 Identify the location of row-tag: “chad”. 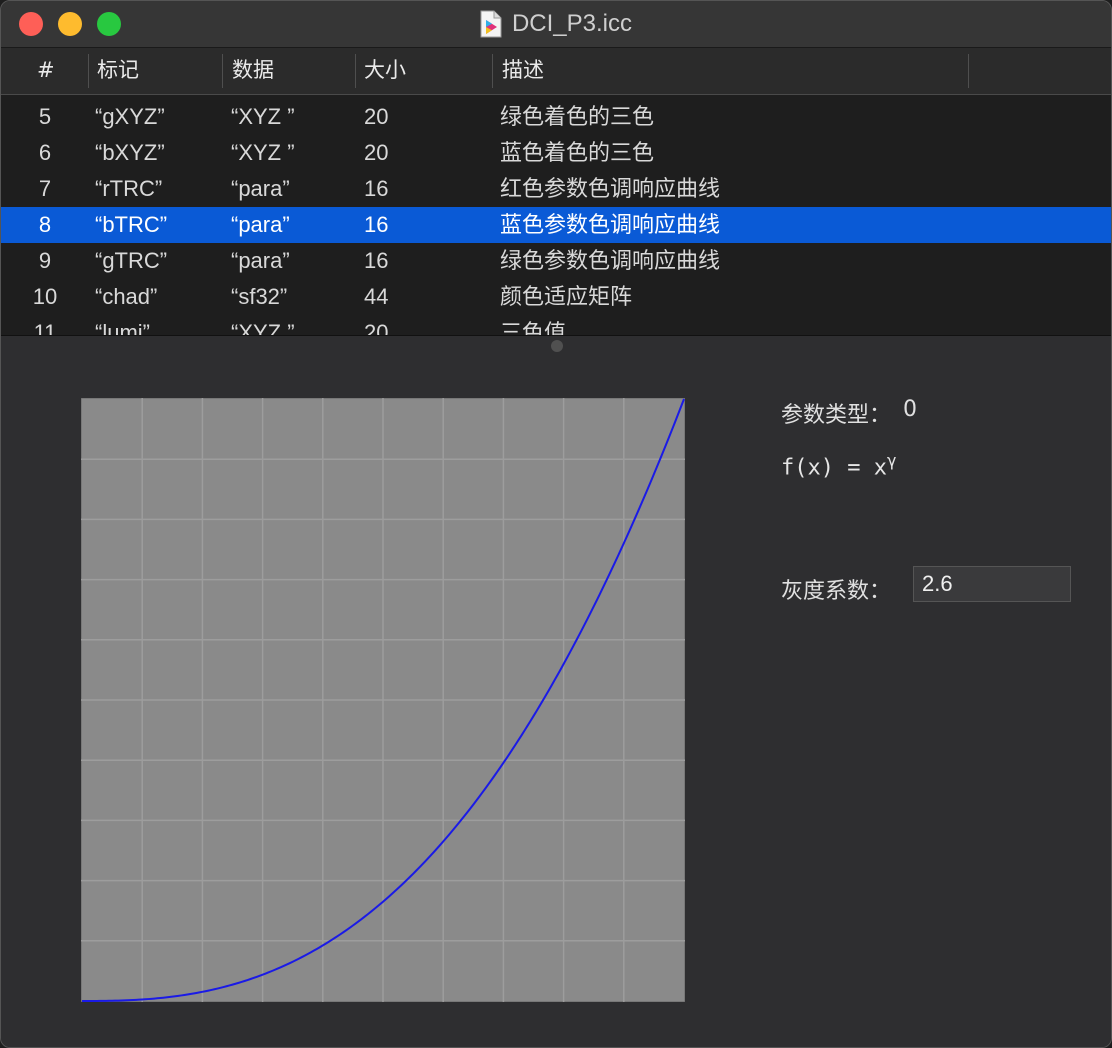
(126, 296).